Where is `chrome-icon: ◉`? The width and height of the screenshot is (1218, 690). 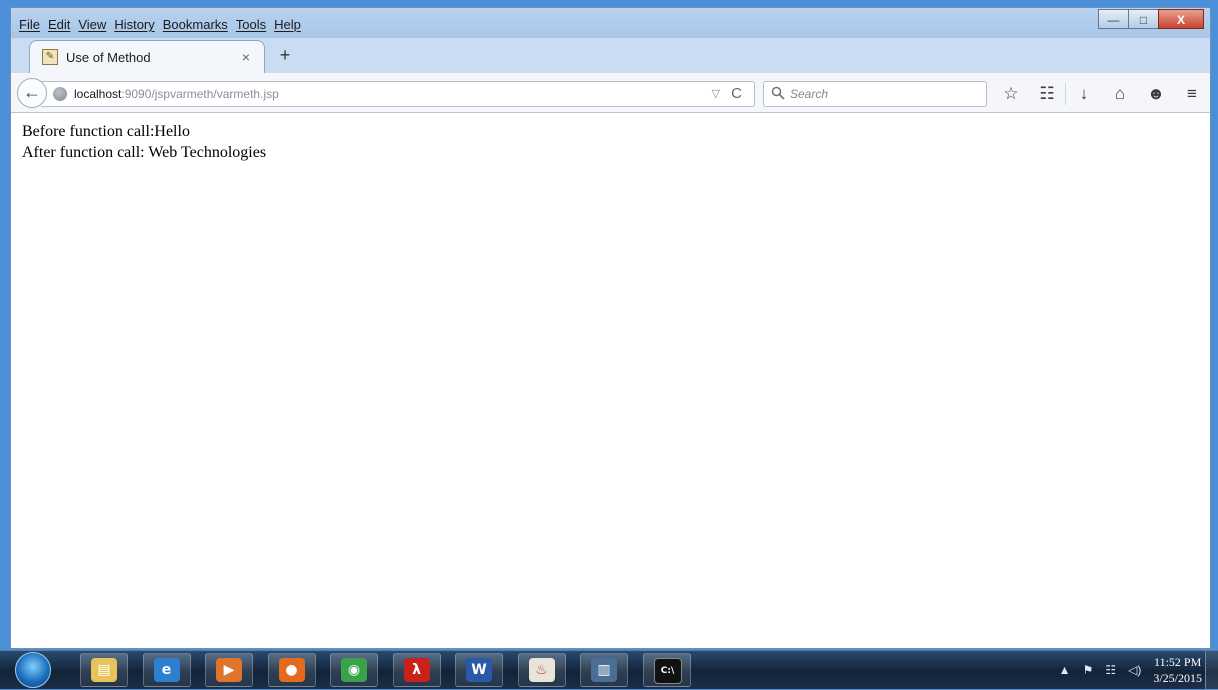
chrome-icon: ◉ is located at coordinates (354, 670).